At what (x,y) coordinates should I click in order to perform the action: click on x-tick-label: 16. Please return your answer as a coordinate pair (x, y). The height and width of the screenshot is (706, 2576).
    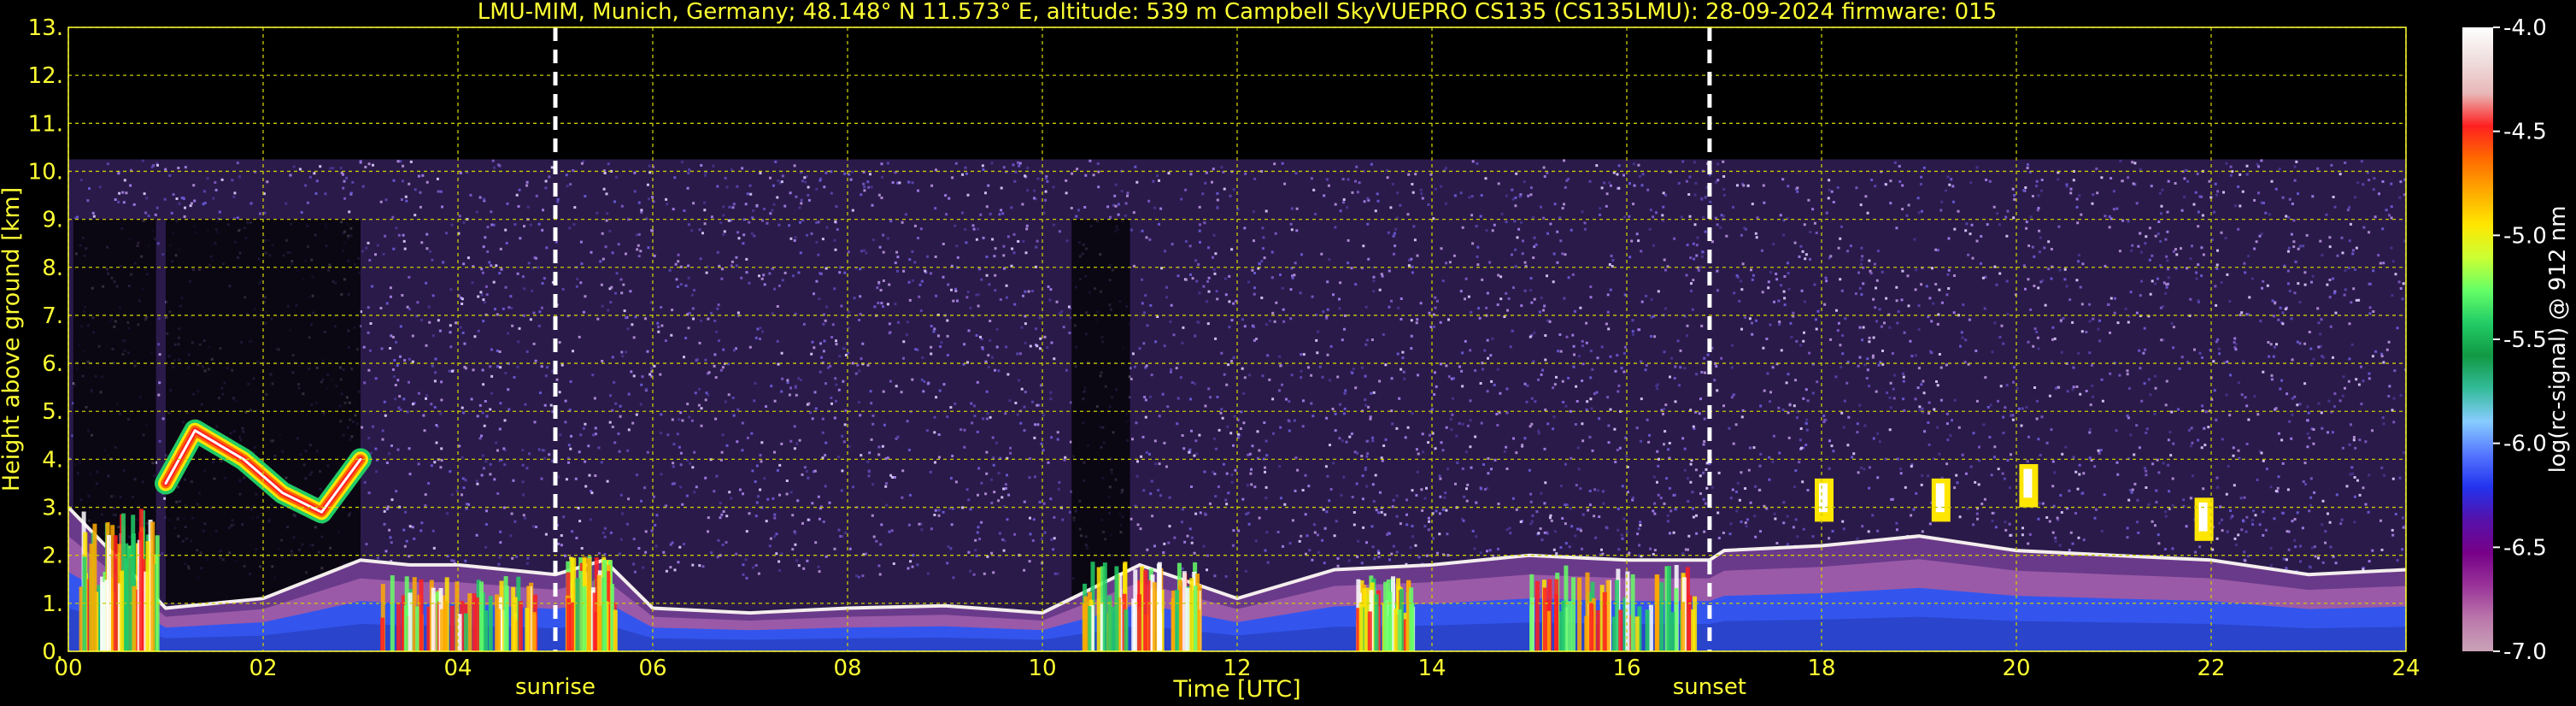
    Looking at the image, I should click on (1626, 668).